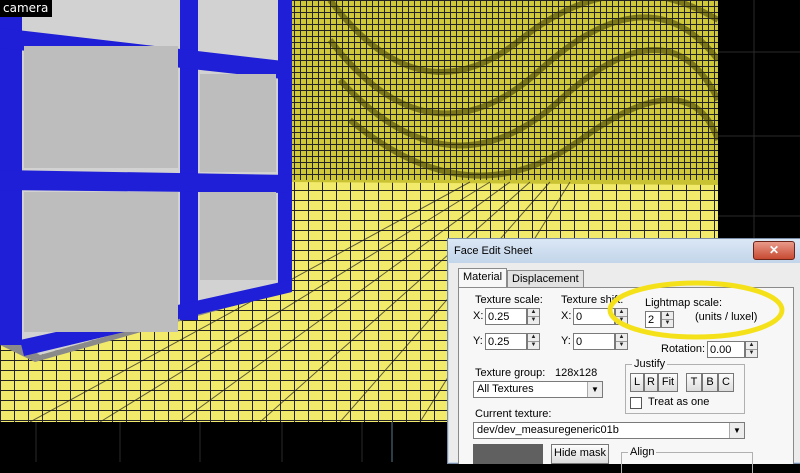 The image size is (800, 473). Describe the element at coordinates (513, 414) in the screenshot. I see `current-texture-label: Current texture:` at that location.